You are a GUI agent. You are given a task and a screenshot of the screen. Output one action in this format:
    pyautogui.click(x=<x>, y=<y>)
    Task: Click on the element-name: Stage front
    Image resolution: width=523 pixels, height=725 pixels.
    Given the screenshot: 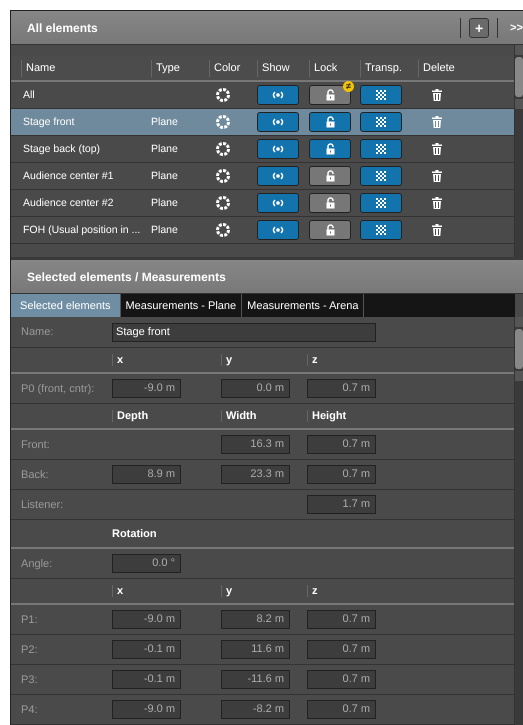 What is the action you would take?
    pyautogui.click(x=49, y=122)
    